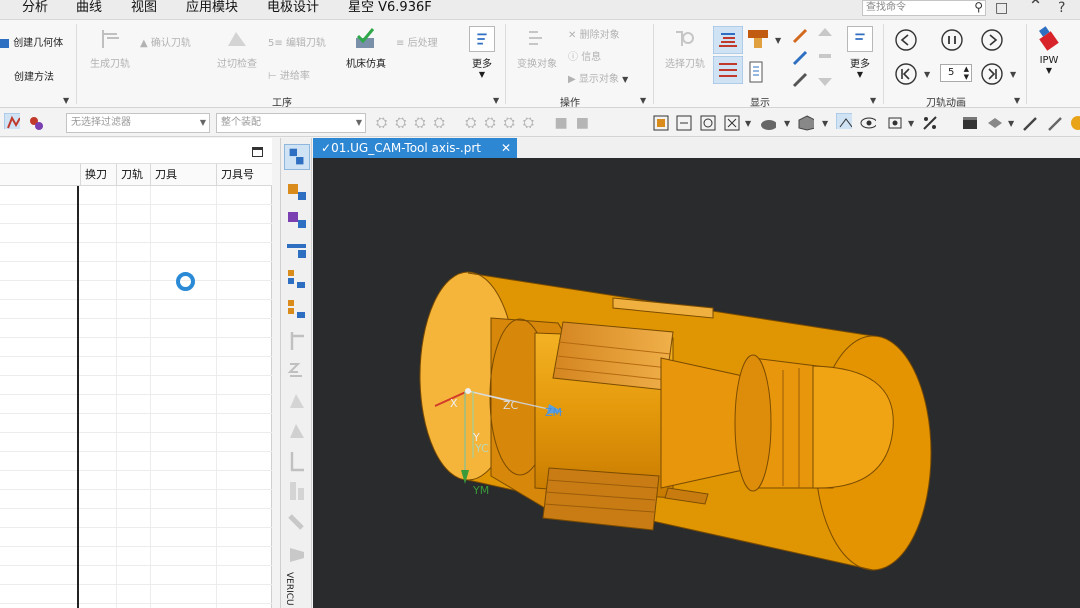 This screenshot has width=1080, height=608. I want to click on system-materials-icon, so click(297, 461).